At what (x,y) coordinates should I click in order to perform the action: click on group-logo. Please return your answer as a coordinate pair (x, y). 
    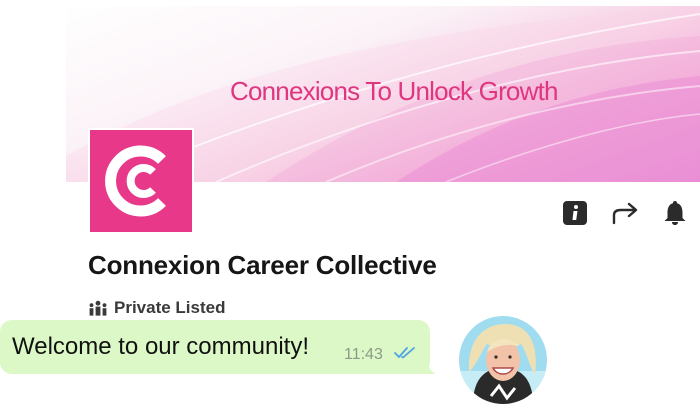
    Looking at the image, I should click on (141, 181).